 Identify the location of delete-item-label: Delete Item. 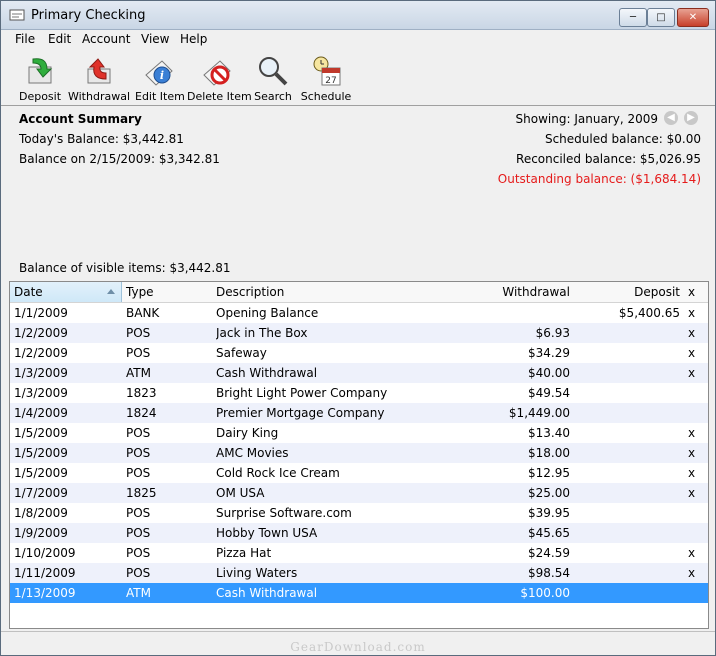
(219, 96).